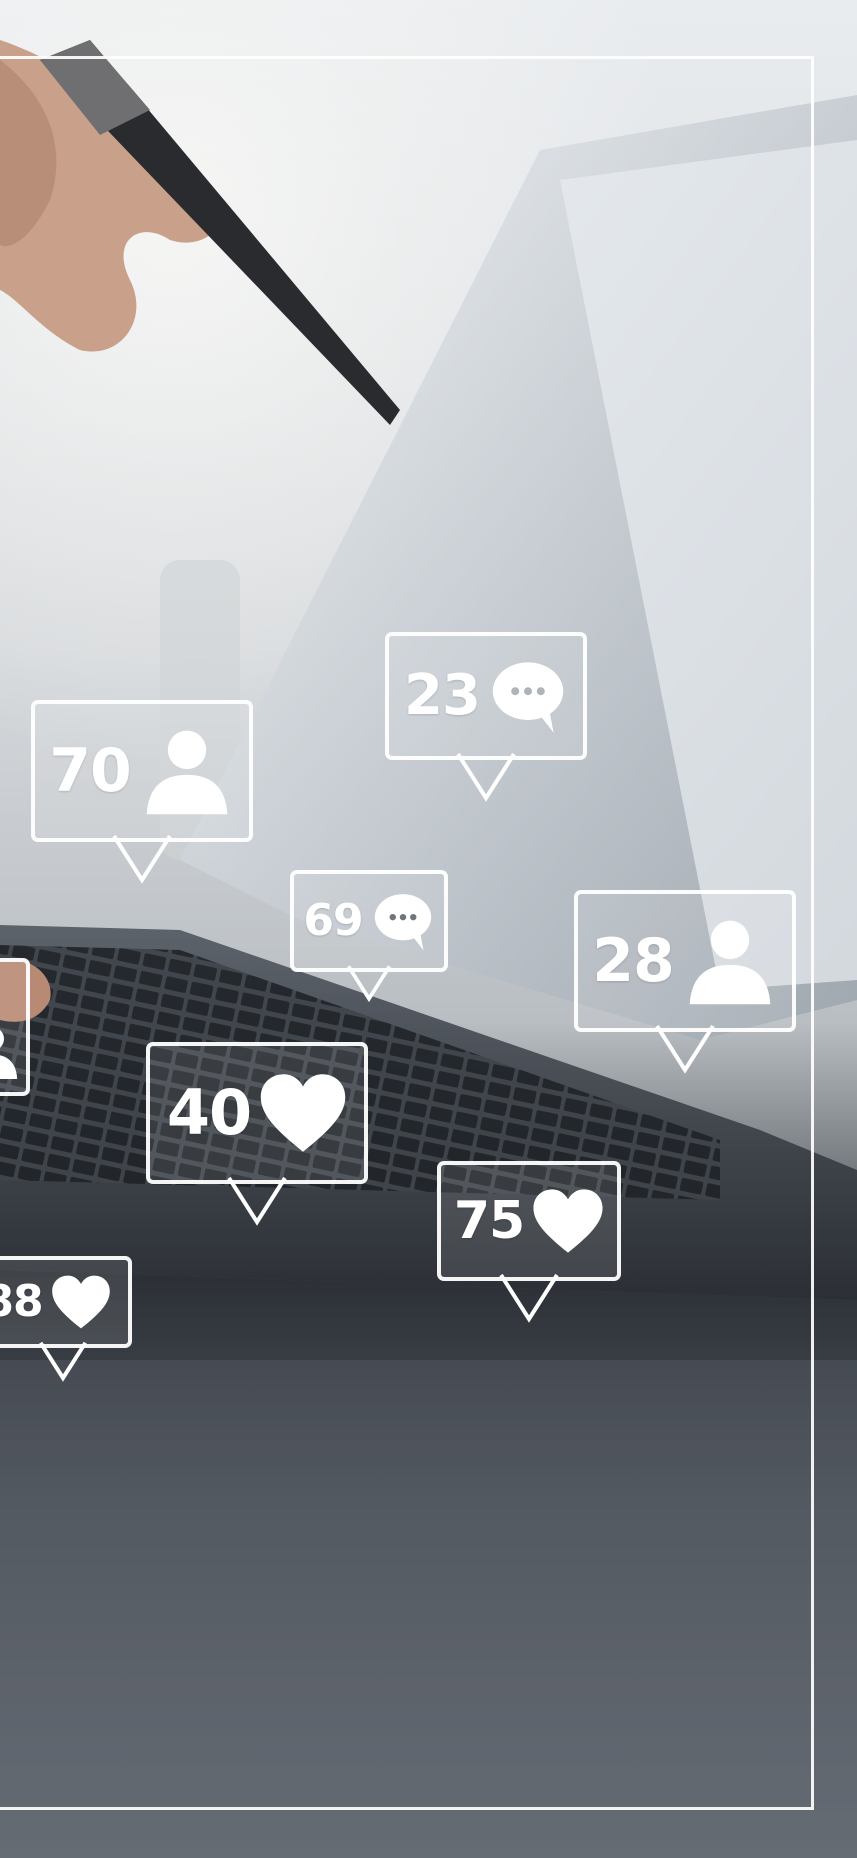 This screenshot has width=857, height=1858. Describe the element at coordinates (442, 695) in the screenshot. I see `stat-value: 23` at that location.